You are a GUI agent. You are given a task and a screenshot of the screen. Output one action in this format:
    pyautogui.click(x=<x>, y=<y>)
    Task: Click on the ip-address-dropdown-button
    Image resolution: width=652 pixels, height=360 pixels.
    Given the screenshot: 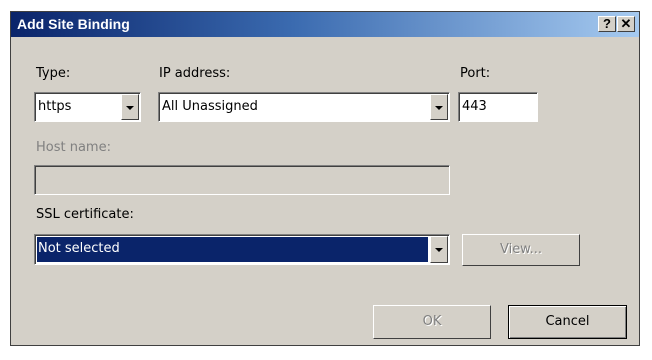 What is the action you would take?
    pyautogui.click(x=439, y=107)
    